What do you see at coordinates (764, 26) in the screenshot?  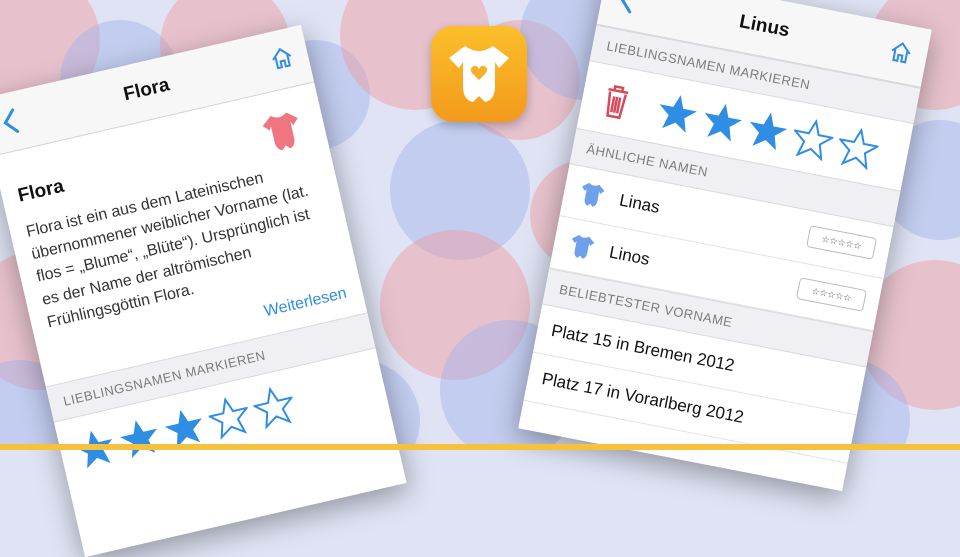 I see `page-title: Linus` at bounding box center [764, 26].